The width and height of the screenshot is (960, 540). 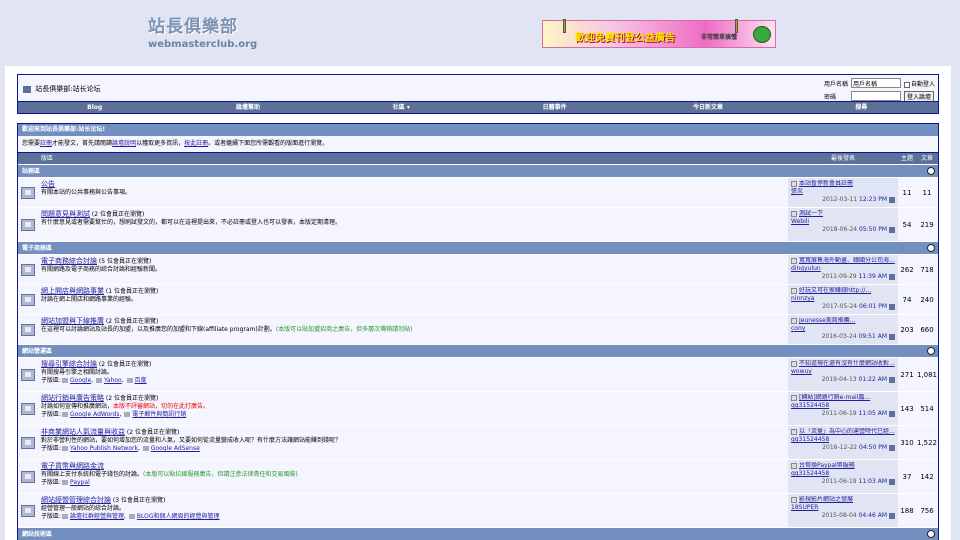 What do you see at coordinates (76, 500) in the screenshot?
I see `forum-title: 網站經營管理綜合討論` at bounding box center [76, 500].